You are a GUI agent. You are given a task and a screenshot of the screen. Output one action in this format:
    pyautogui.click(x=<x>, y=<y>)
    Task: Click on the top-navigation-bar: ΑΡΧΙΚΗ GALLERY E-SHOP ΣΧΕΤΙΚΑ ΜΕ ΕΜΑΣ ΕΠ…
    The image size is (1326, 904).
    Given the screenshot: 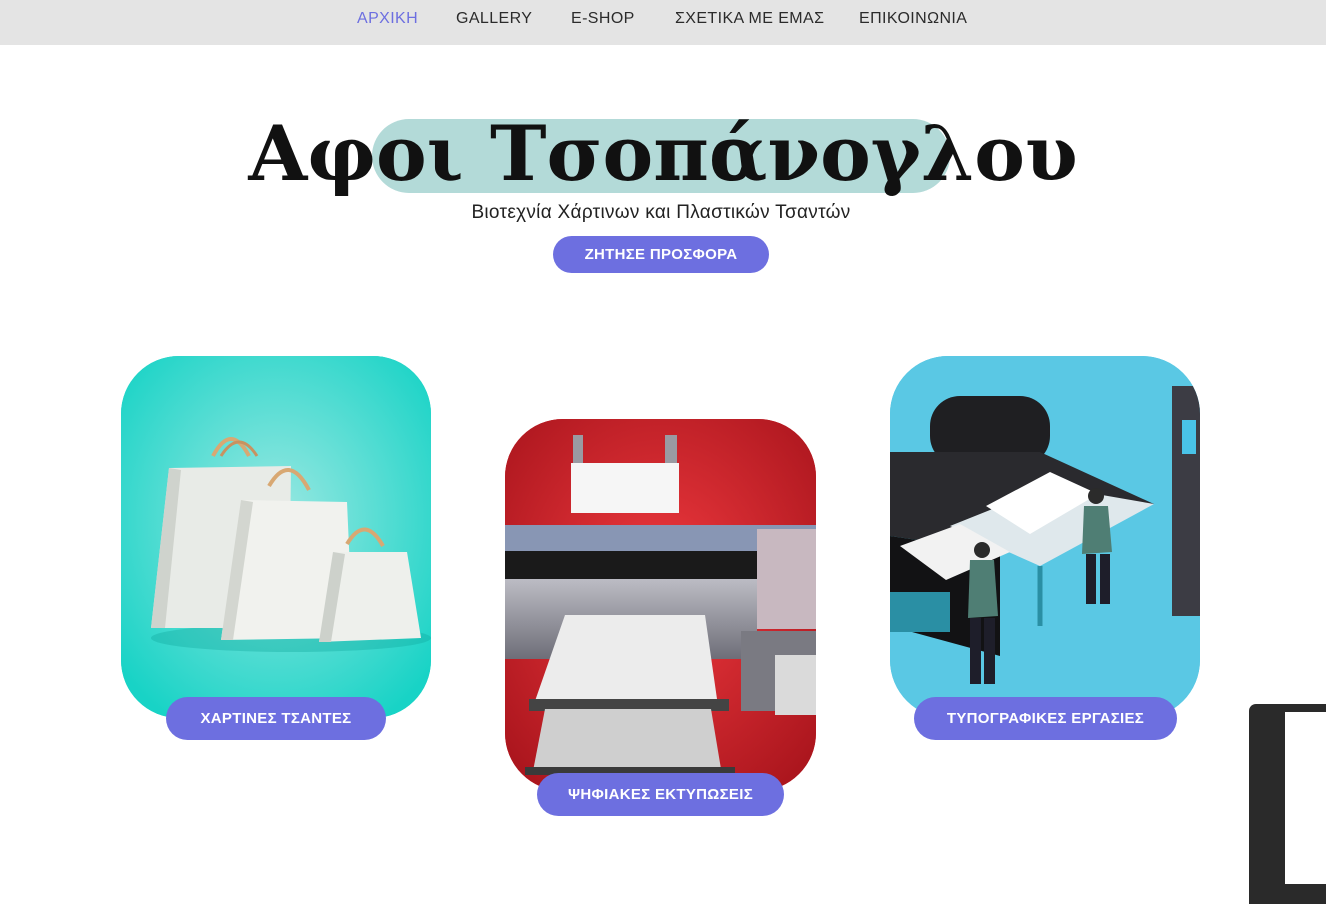 What is the action you would take?
    pyautogui.click(x=663, y=22)
    